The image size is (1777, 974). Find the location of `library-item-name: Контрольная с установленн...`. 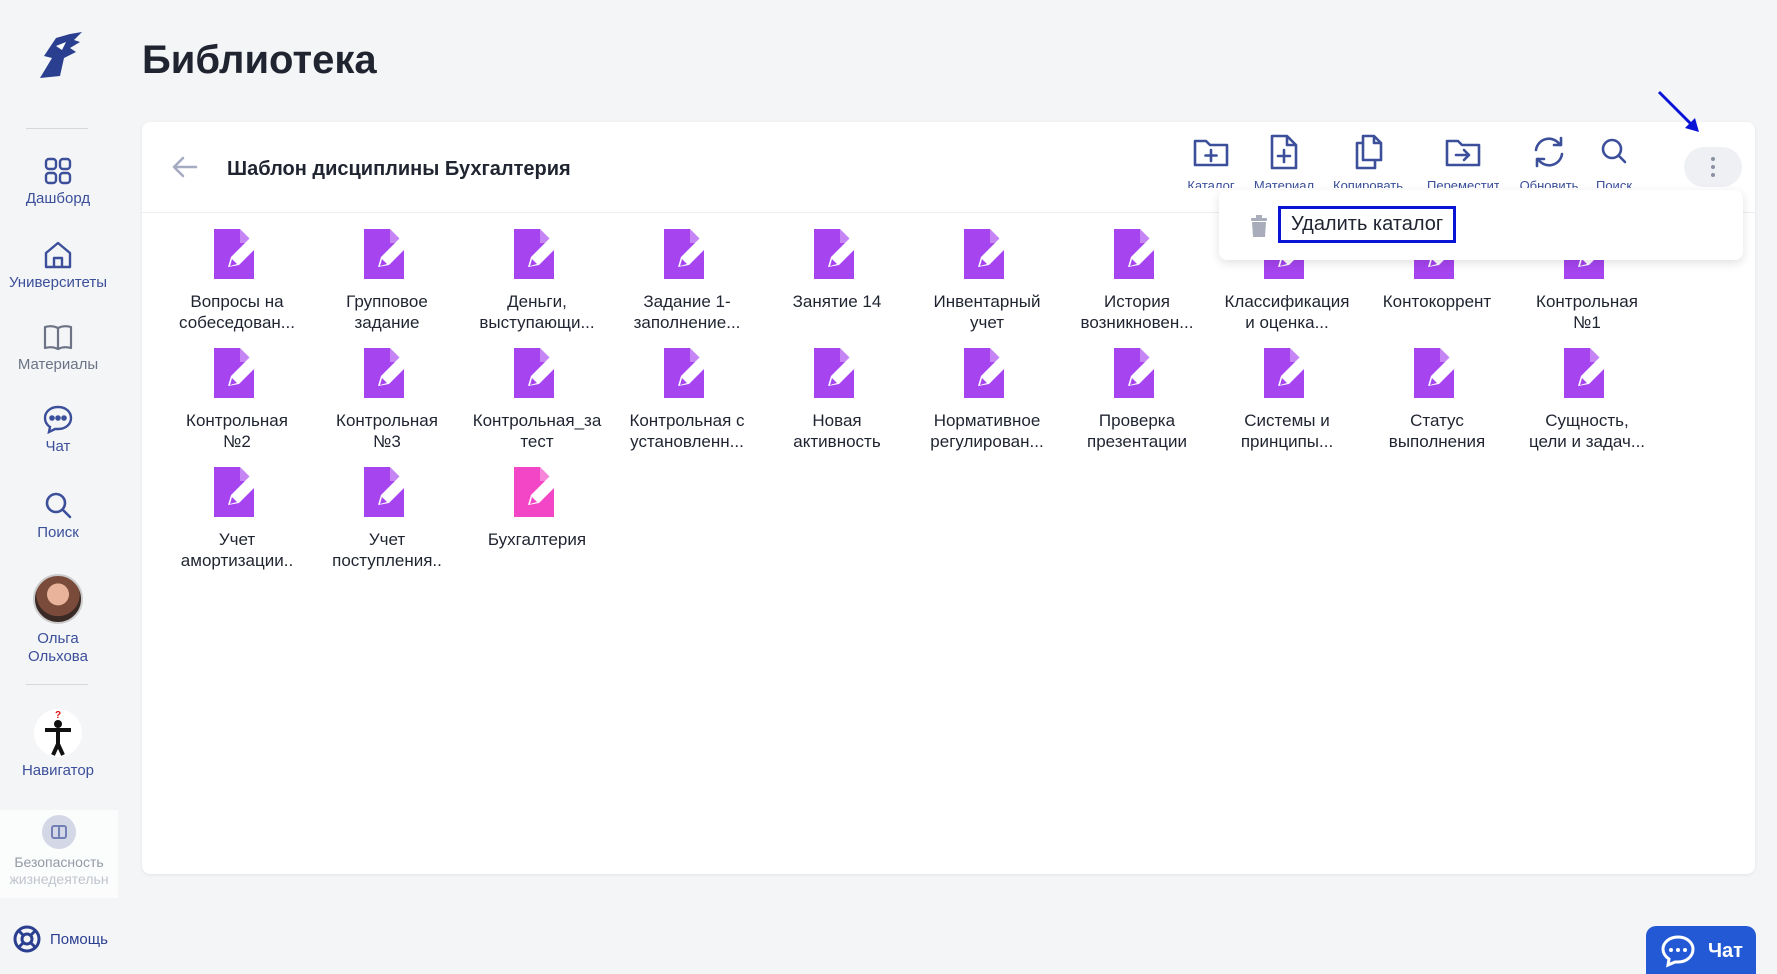

library-item-name: Контрольная с установленн... is located at coordinates (687, 431).